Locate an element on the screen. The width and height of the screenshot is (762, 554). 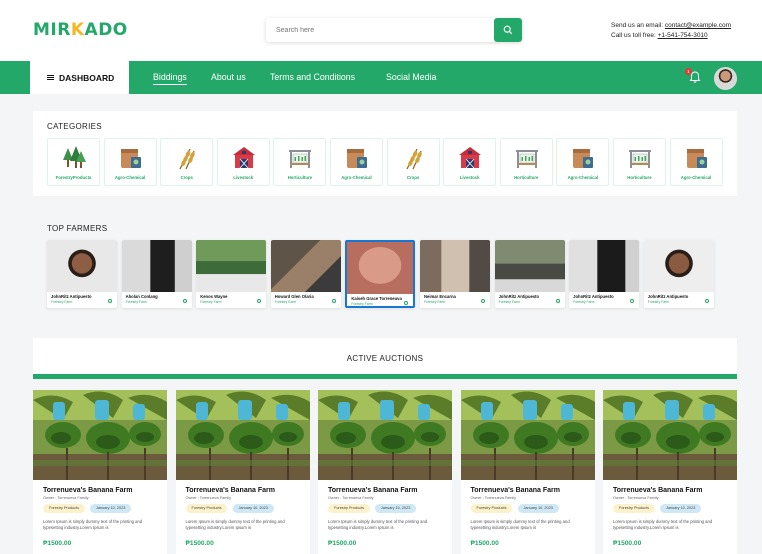
phone-label: Call us toll free: is located at coordinates (634, 35).